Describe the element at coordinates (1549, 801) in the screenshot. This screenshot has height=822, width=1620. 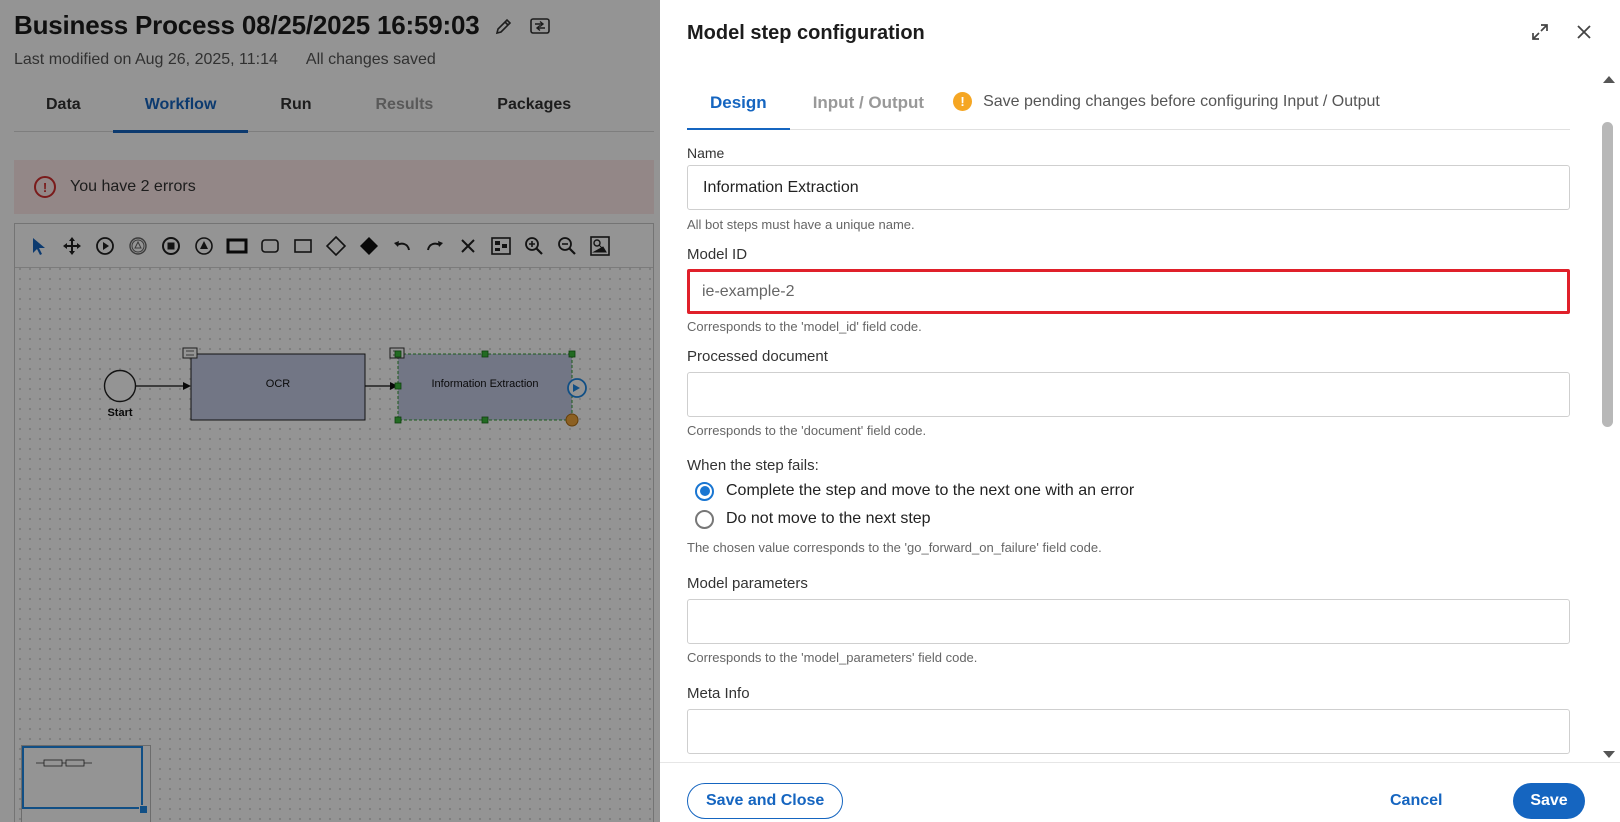
I see `save-button: Save` at that location.